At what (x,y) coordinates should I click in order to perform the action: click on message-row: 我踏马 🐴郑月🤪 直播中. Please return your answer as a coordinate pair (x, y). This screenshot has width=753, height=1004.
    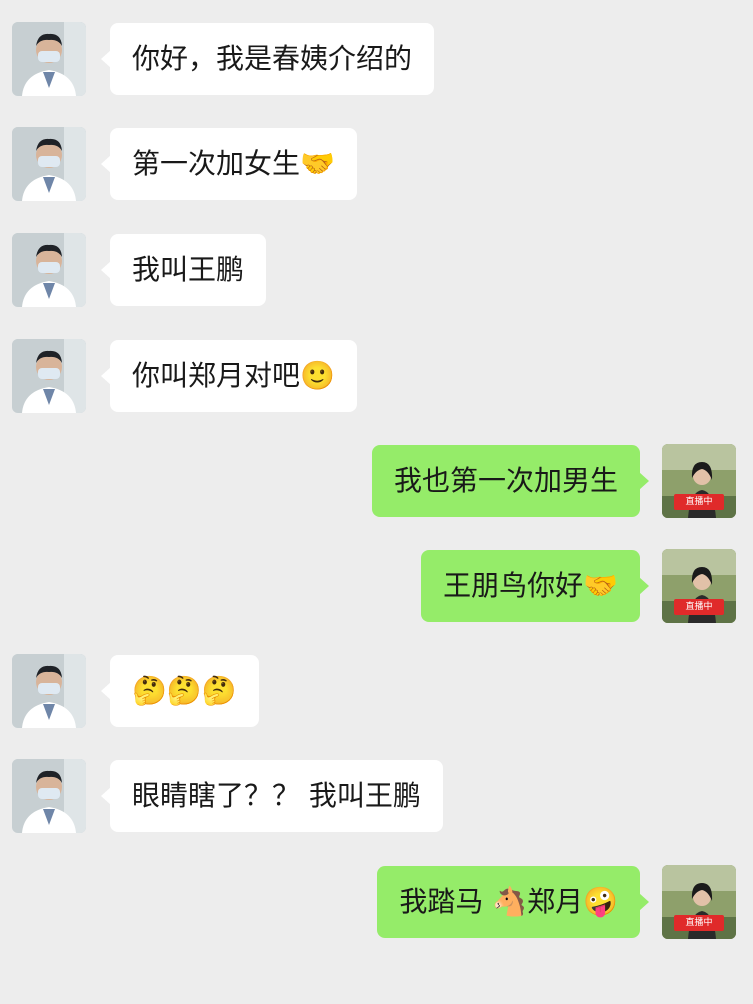
    Looking at the image, I should click on (376, 903).